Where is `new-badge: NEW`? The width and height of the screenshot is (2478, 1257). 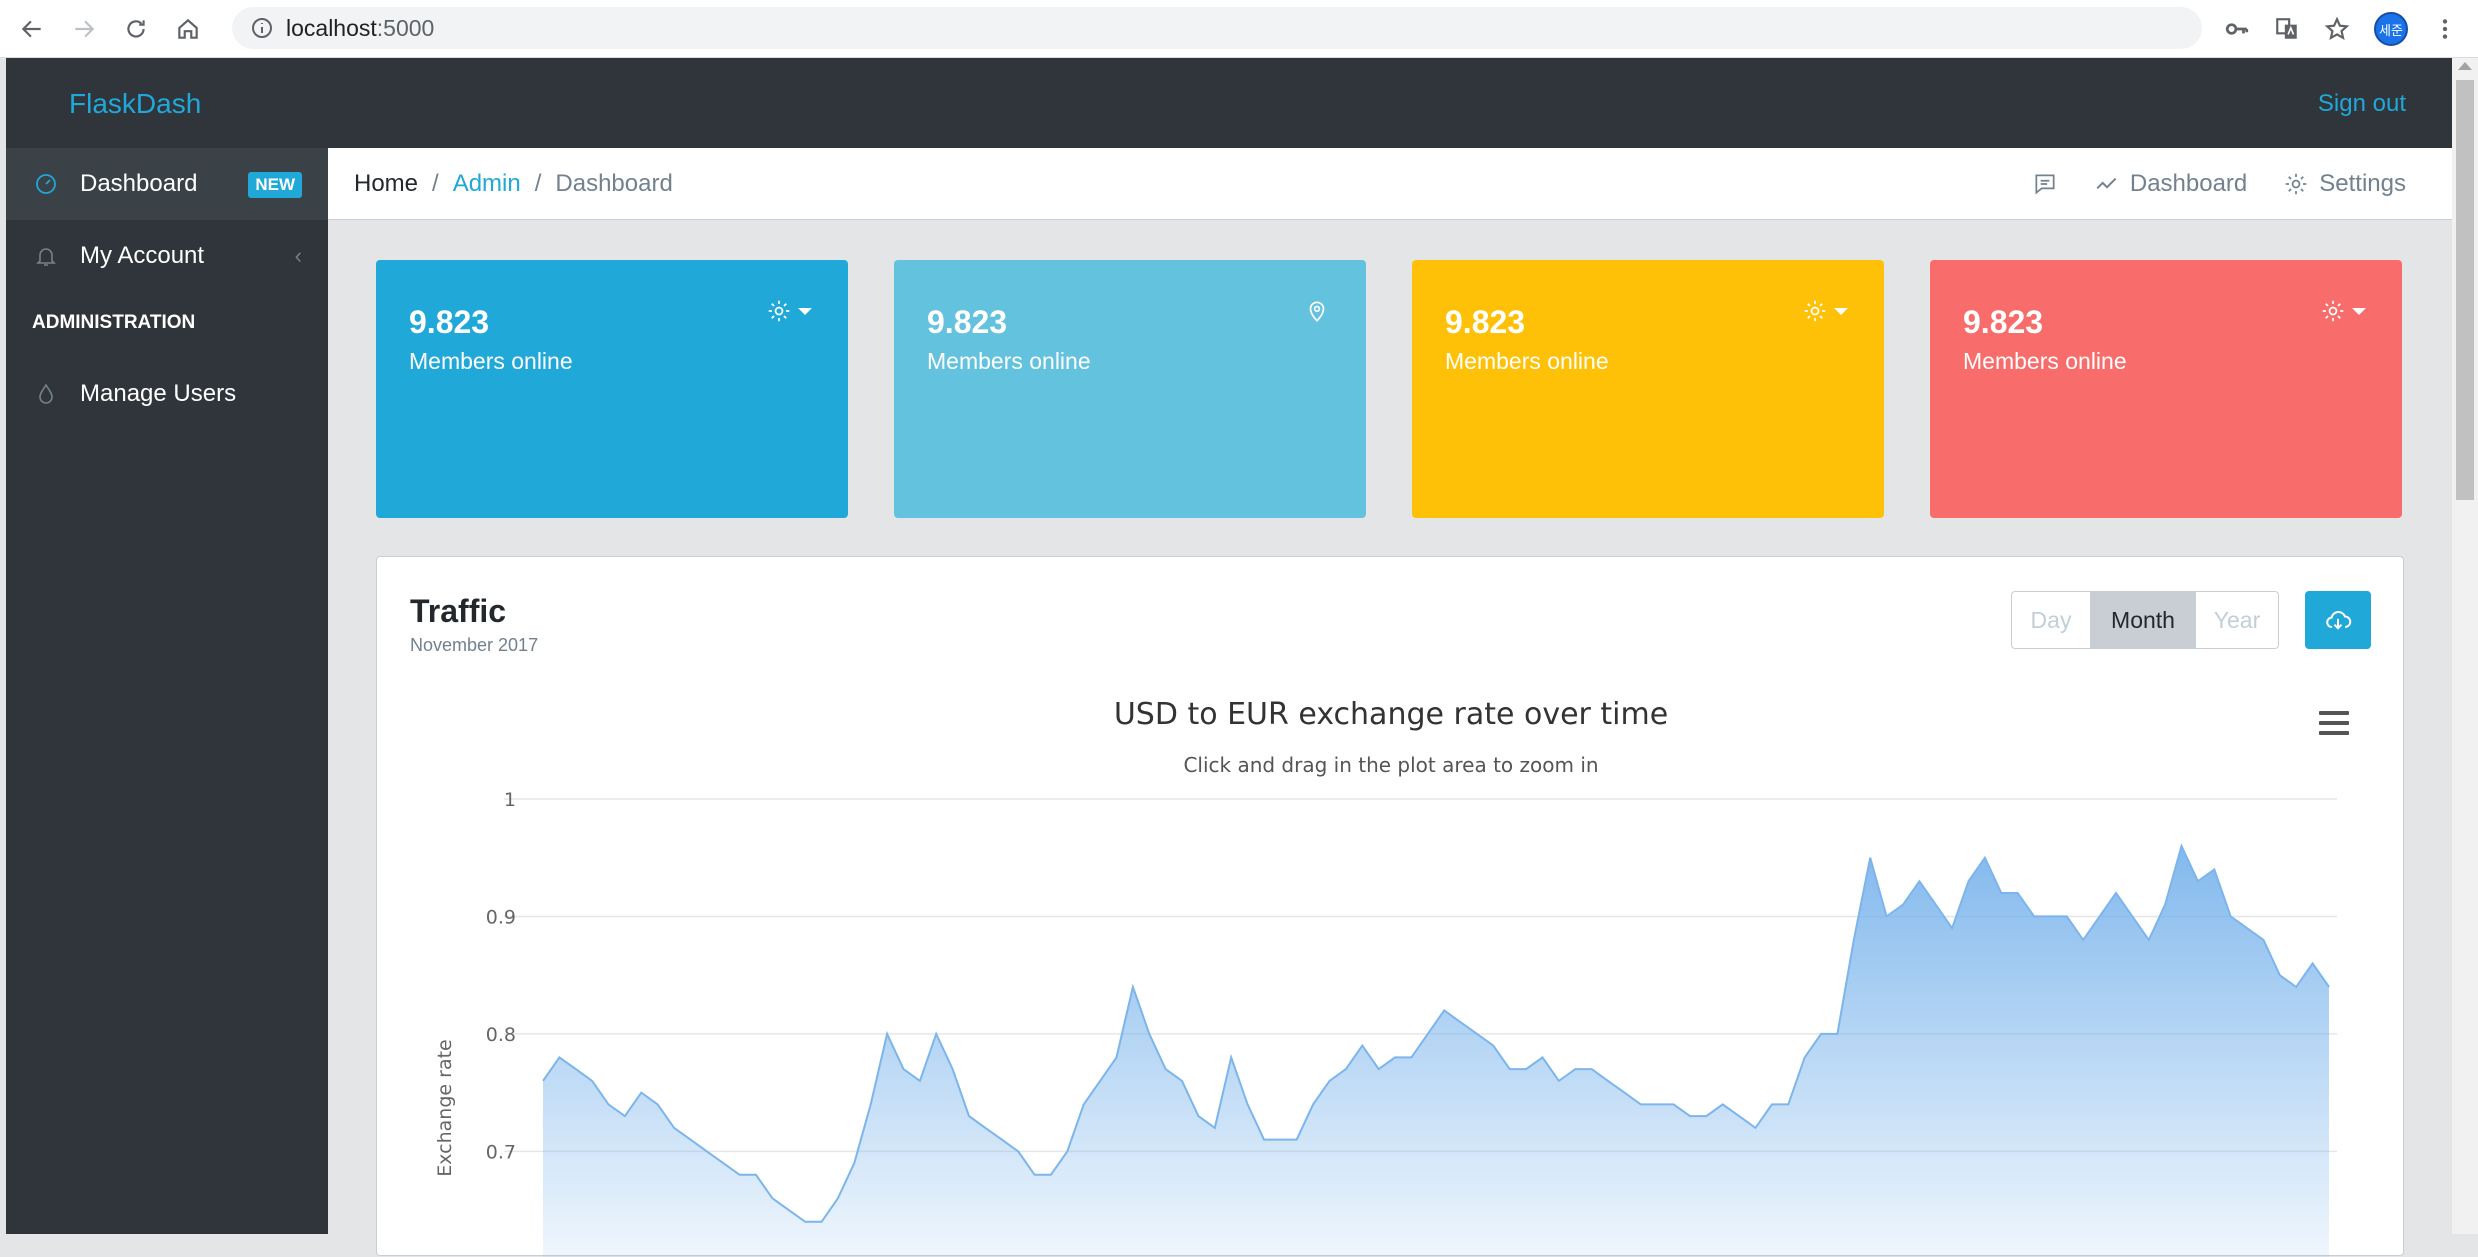
new-badge: NEW is located at coordinates (275, 185).